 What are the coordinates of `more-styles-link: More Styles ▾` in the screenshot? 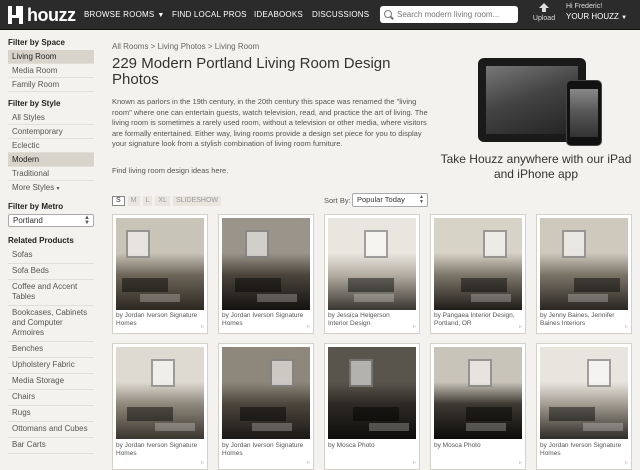 It's located at (51, 188).